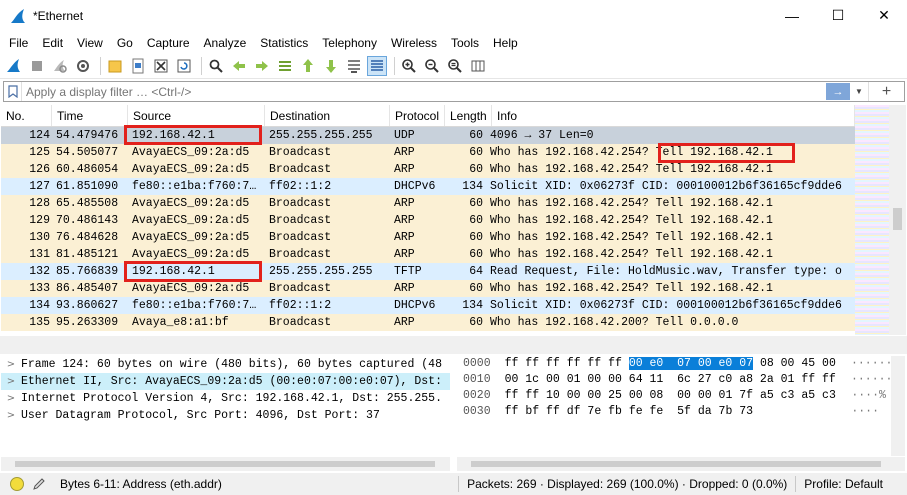 This screenshot has height=495, width=907. I want to click on apply-filter-button: →, so click(838, 91).